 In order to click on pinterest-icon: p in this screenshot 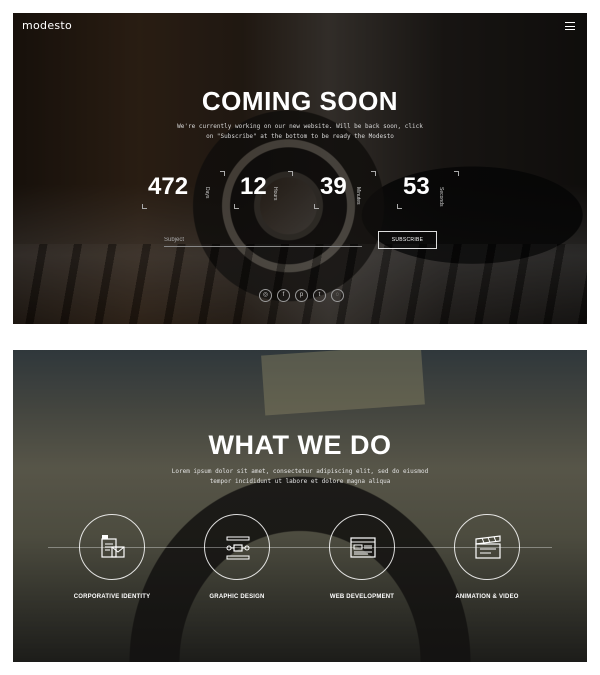, I will do `click(301, 295)`.